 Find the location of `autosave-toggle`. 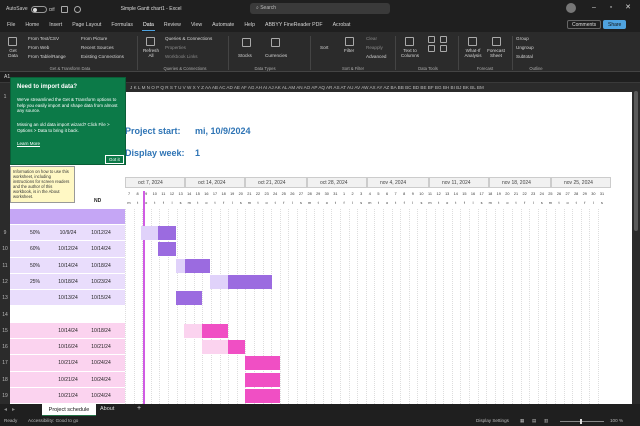

autosave-toggle is located at coordinates (38, 9).